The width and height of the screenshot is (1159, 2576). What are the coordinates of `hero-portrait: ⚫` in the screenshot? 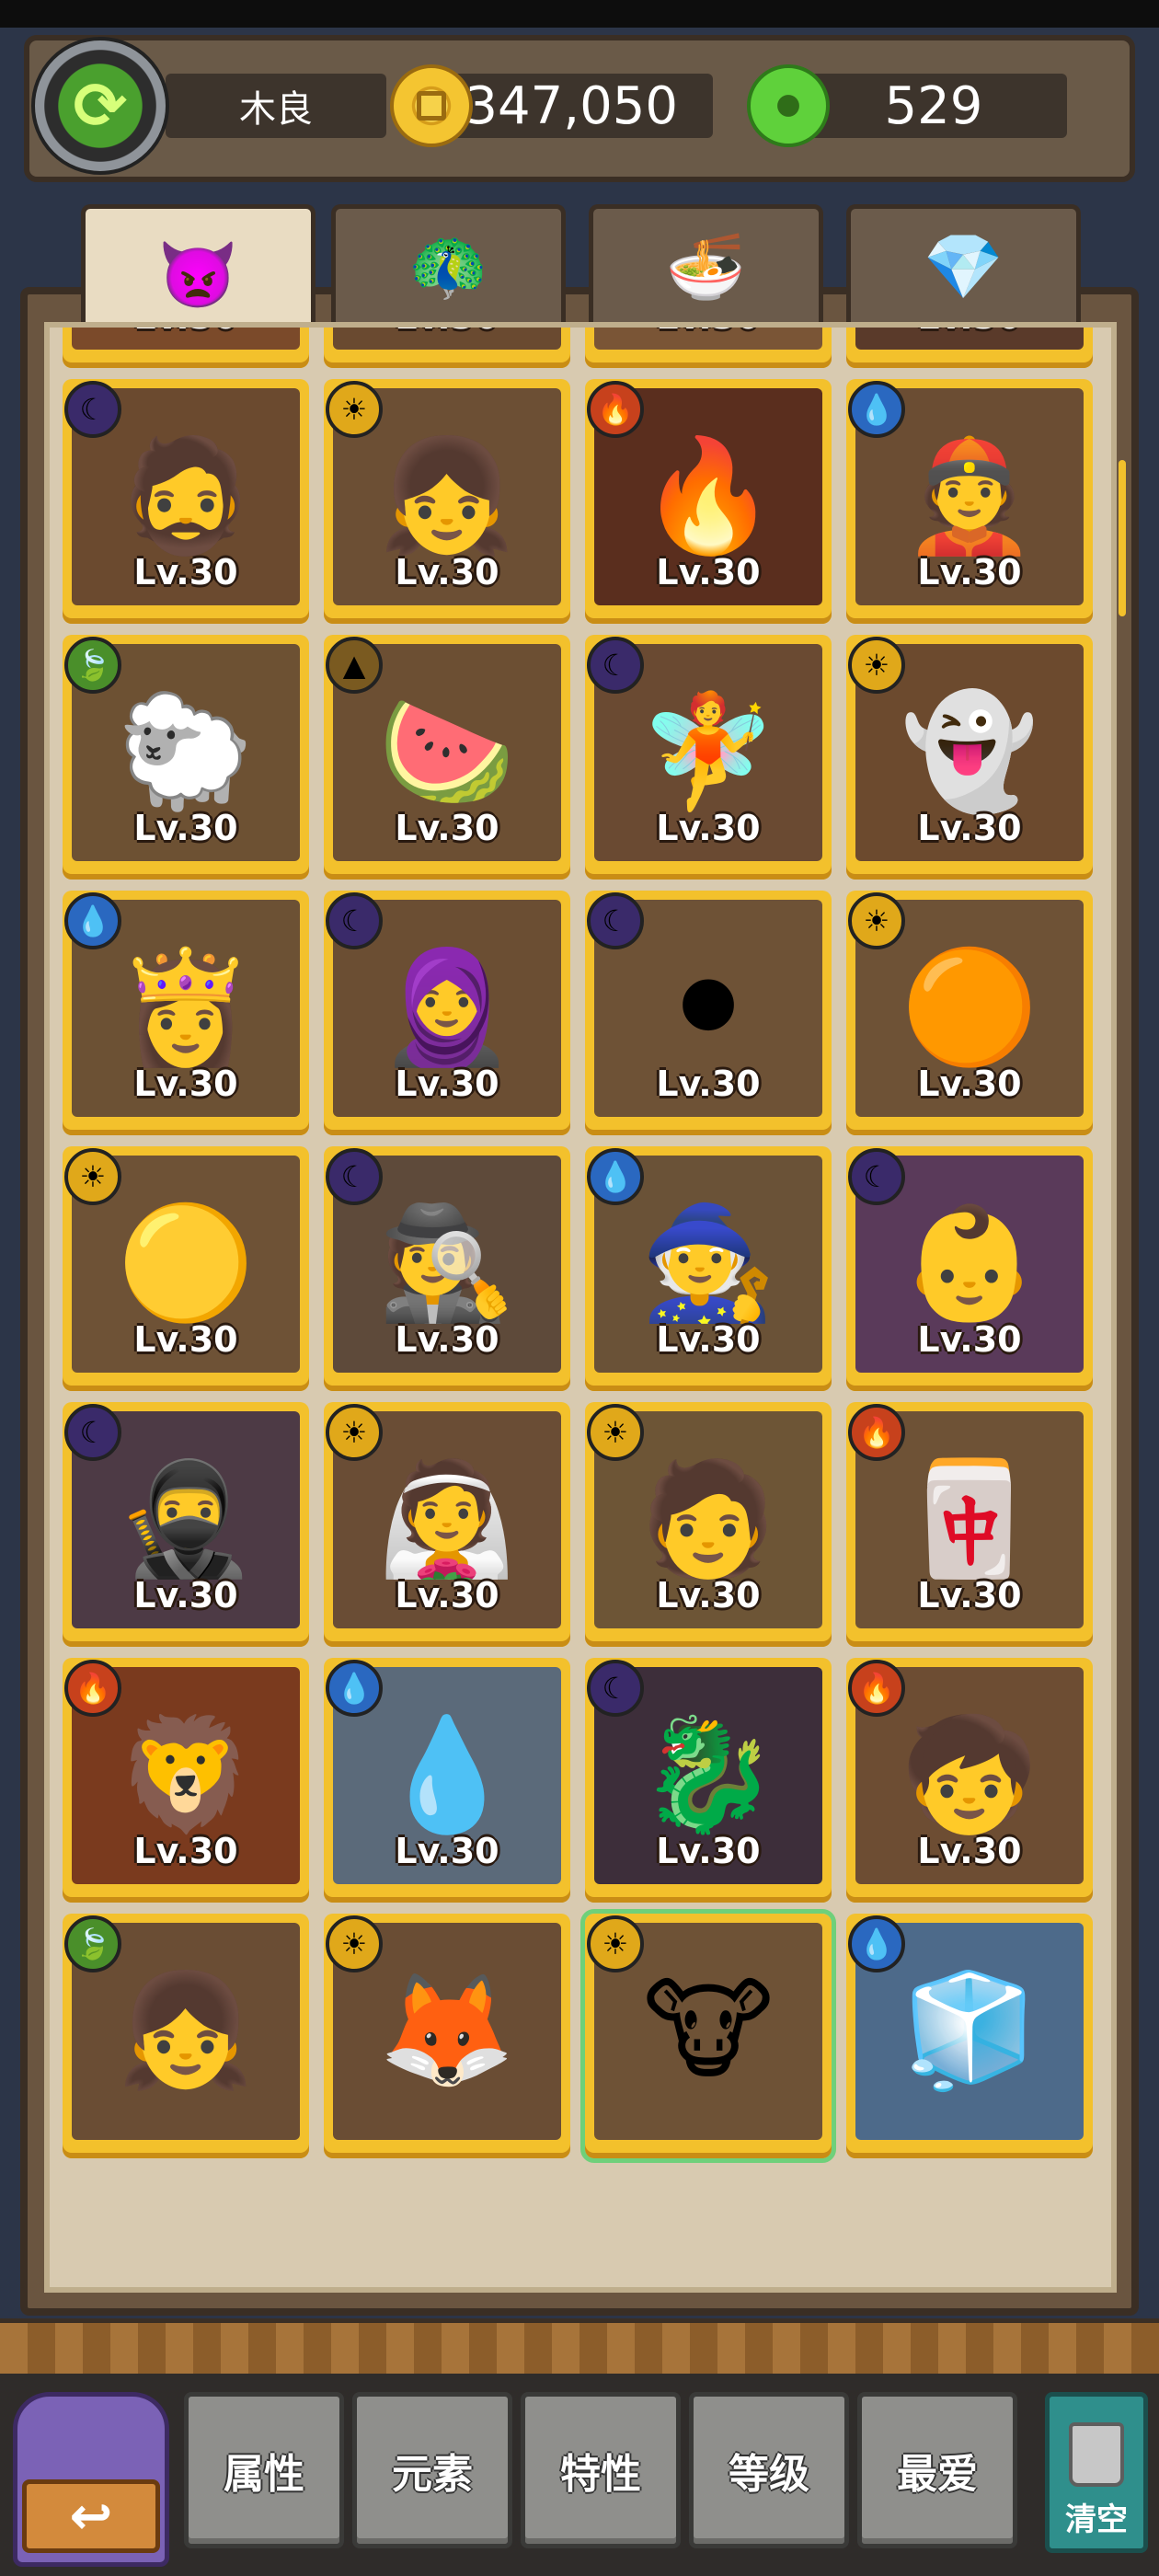 It's located at (708, 1008).